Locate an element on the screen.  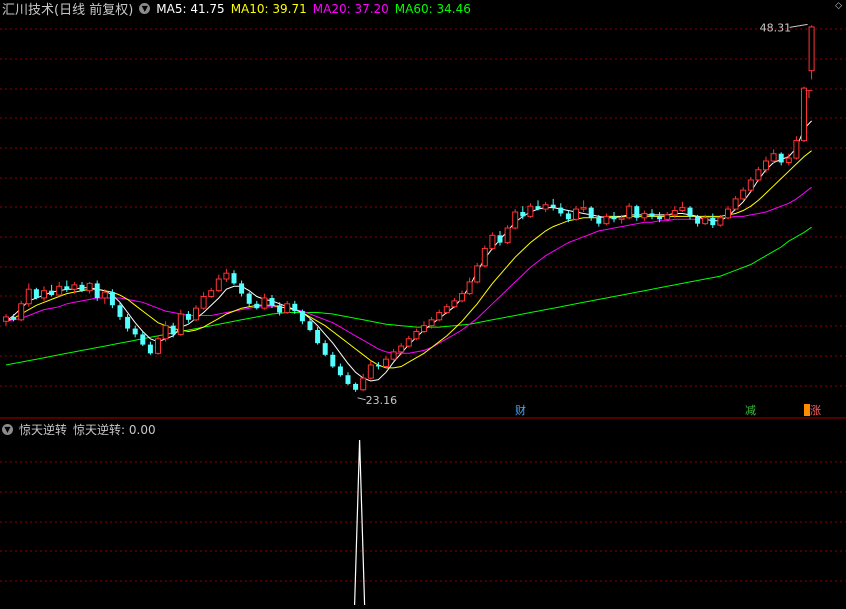
low-arrow is located at coordinates (361, 399).